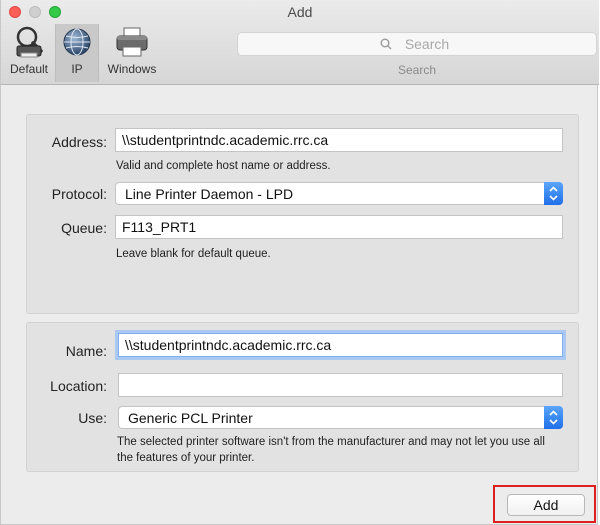  I want to click on add-button: Add, so click(546, 505).